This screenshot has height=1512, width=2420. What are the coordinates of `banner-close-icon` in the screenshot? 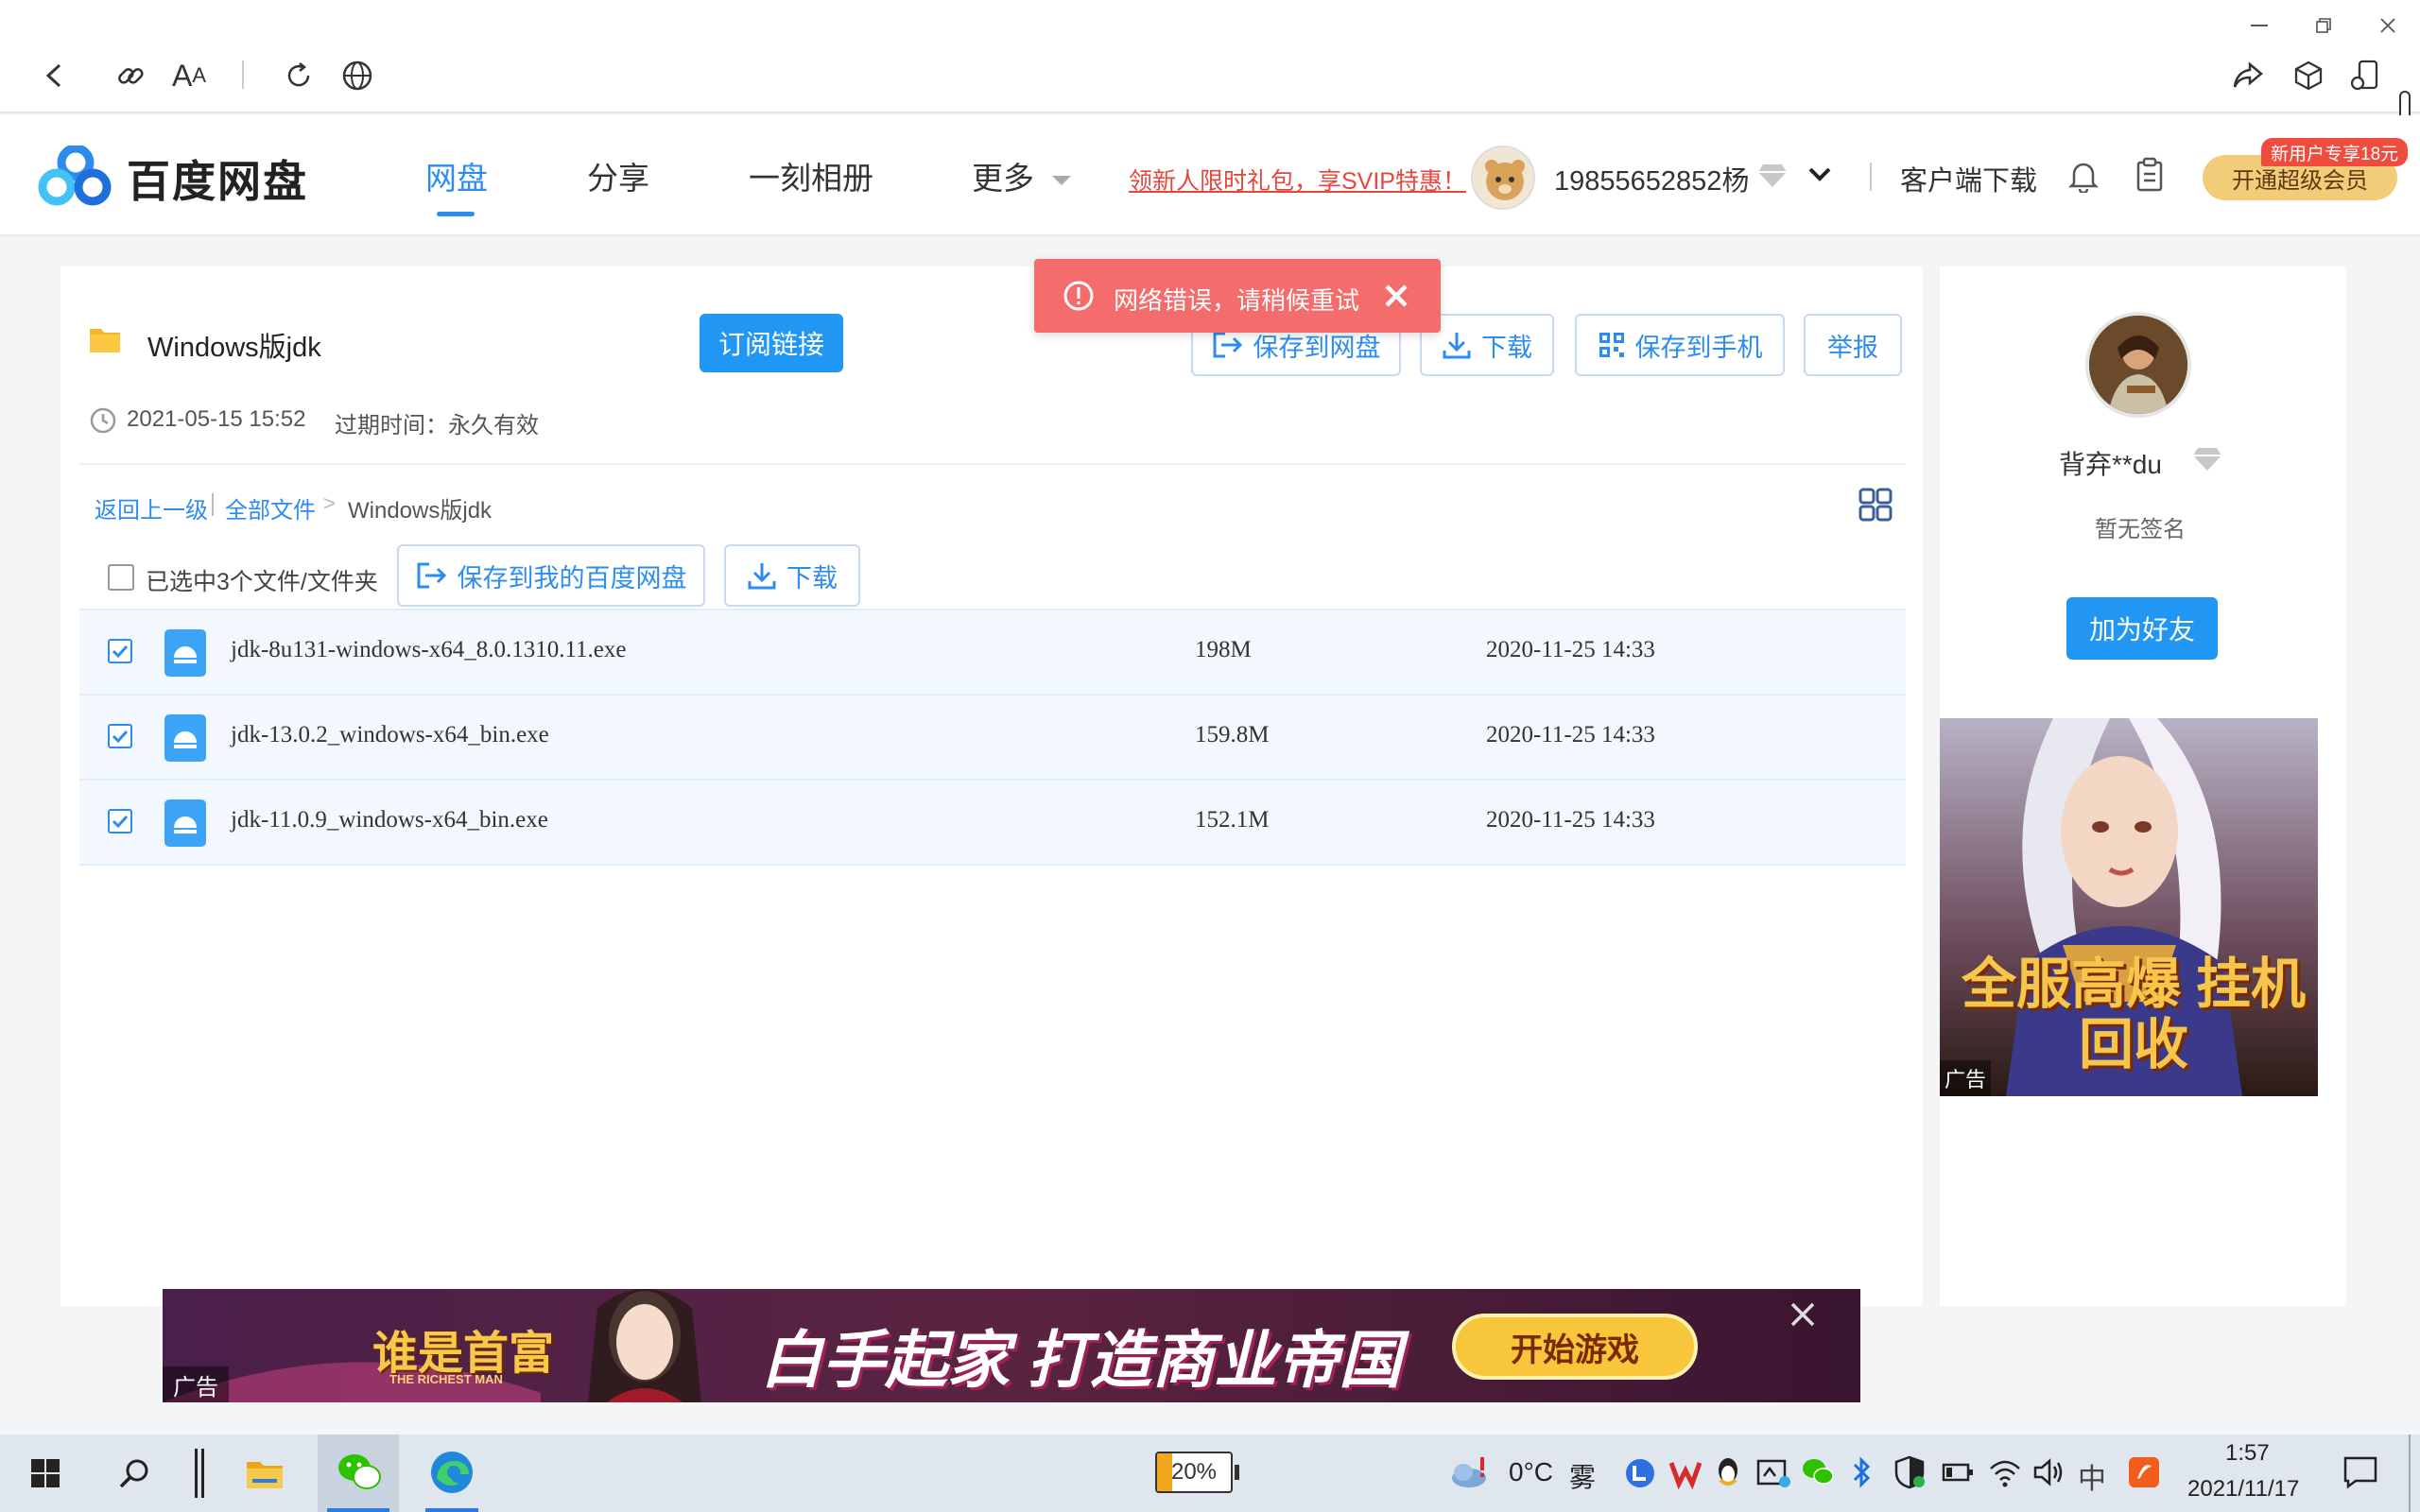 It's located at (1803, 1314).